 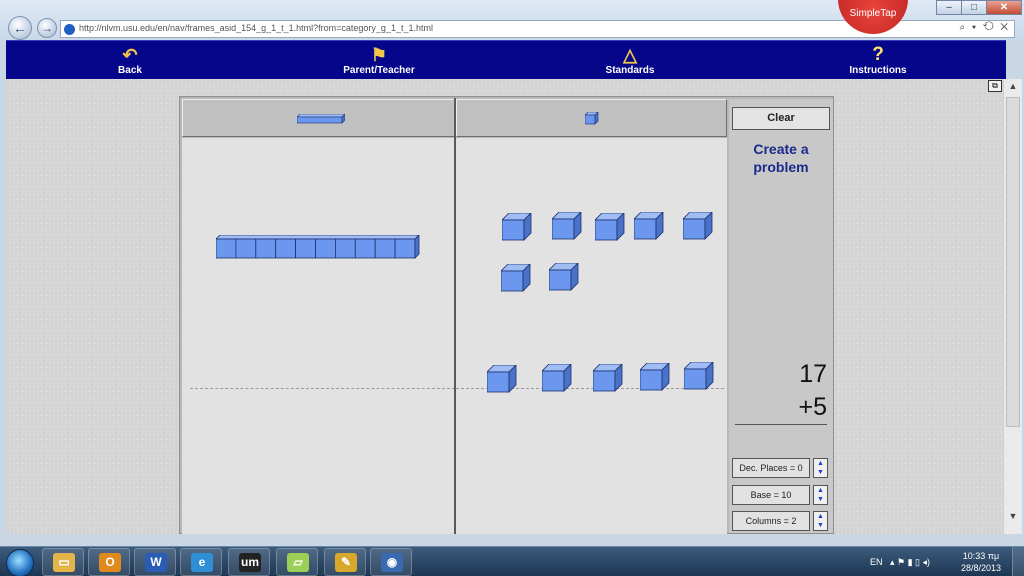 I want to click on standards-label: Standards, so click(x=630, y=70).